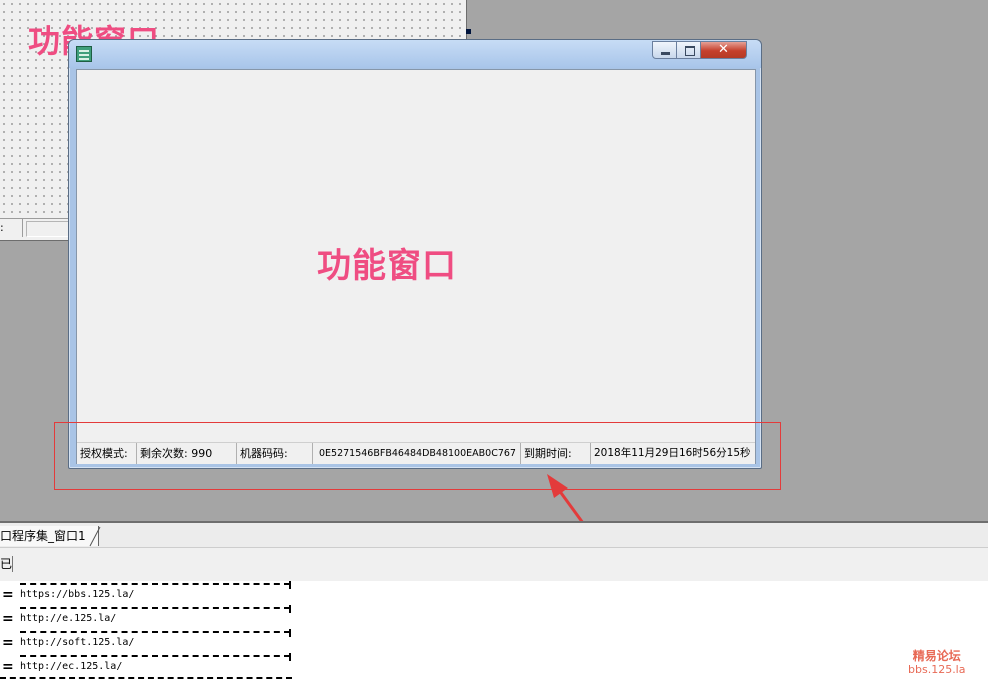  I want to click on close-button: ✕, so click(723, 50).